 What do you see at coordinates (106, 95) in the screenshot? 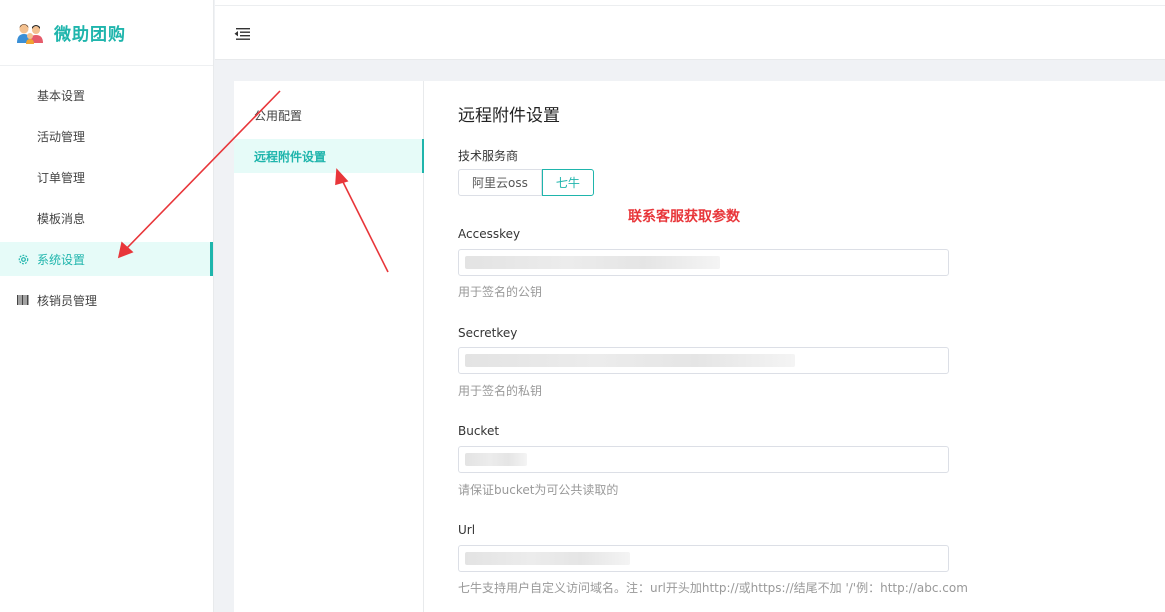
I see `sidebar-item-basic-settings: 基本设置` at bounding box center [106, 95].